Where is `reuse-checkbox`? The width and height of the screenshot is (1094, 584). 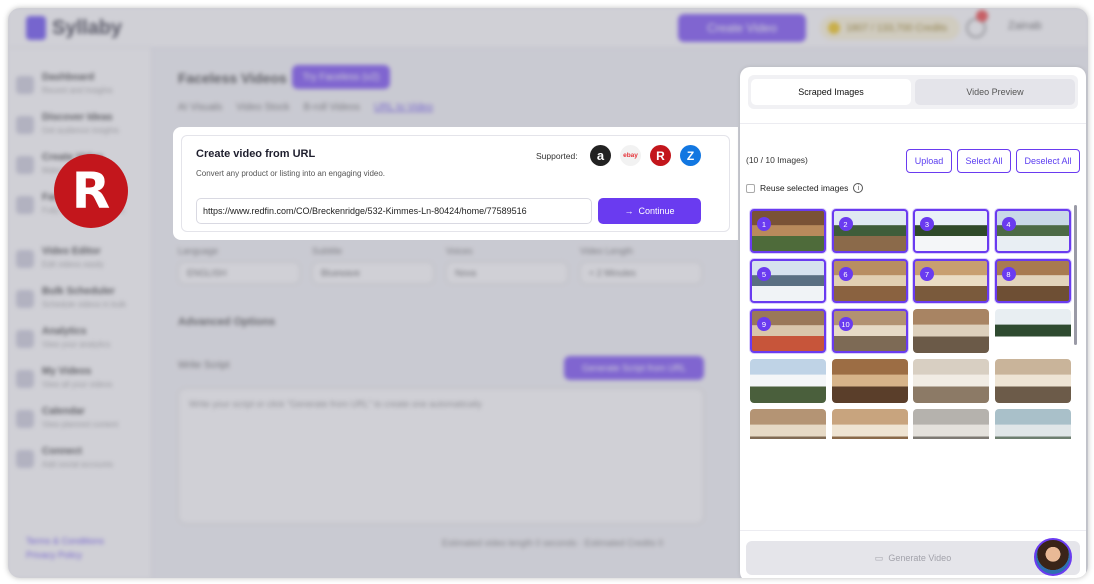
reuse-checkbox is located at coordinates (750, 188).